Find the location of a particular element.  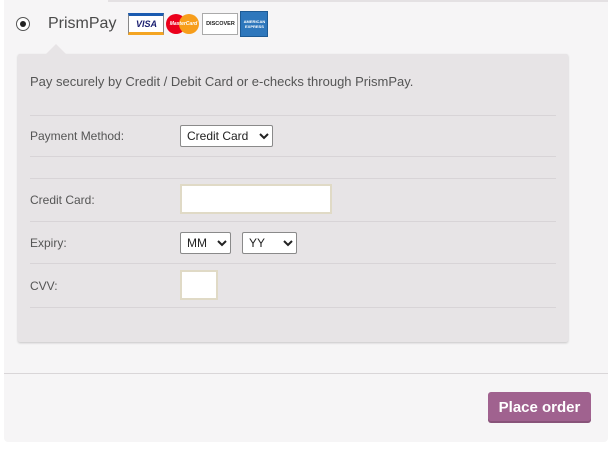

radio-dot-icon is located at coordinates (23, 24).